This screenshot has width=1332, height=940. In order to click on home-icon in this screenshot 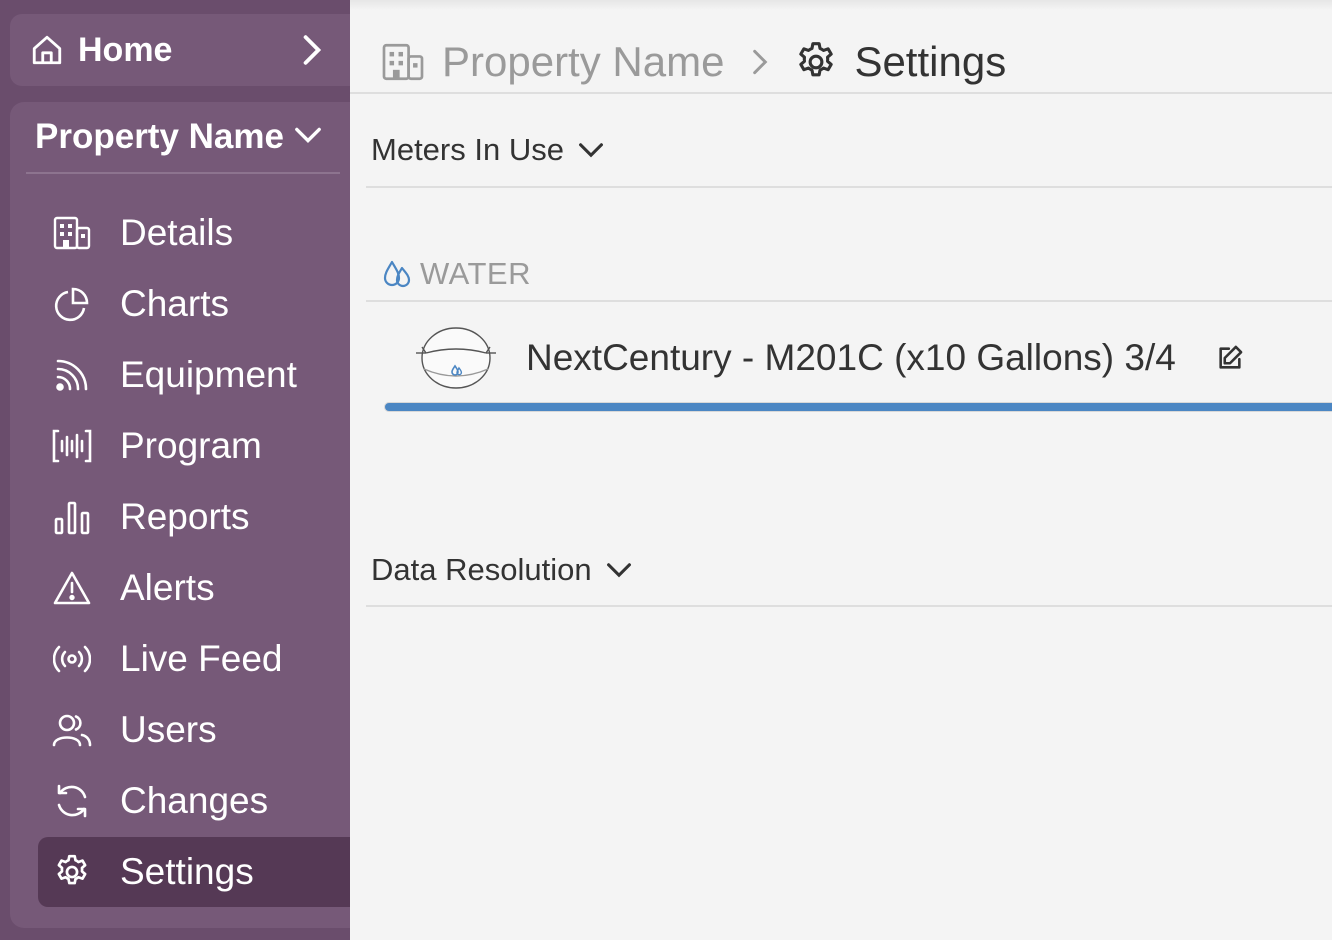, I will do `click(47, 50)`.